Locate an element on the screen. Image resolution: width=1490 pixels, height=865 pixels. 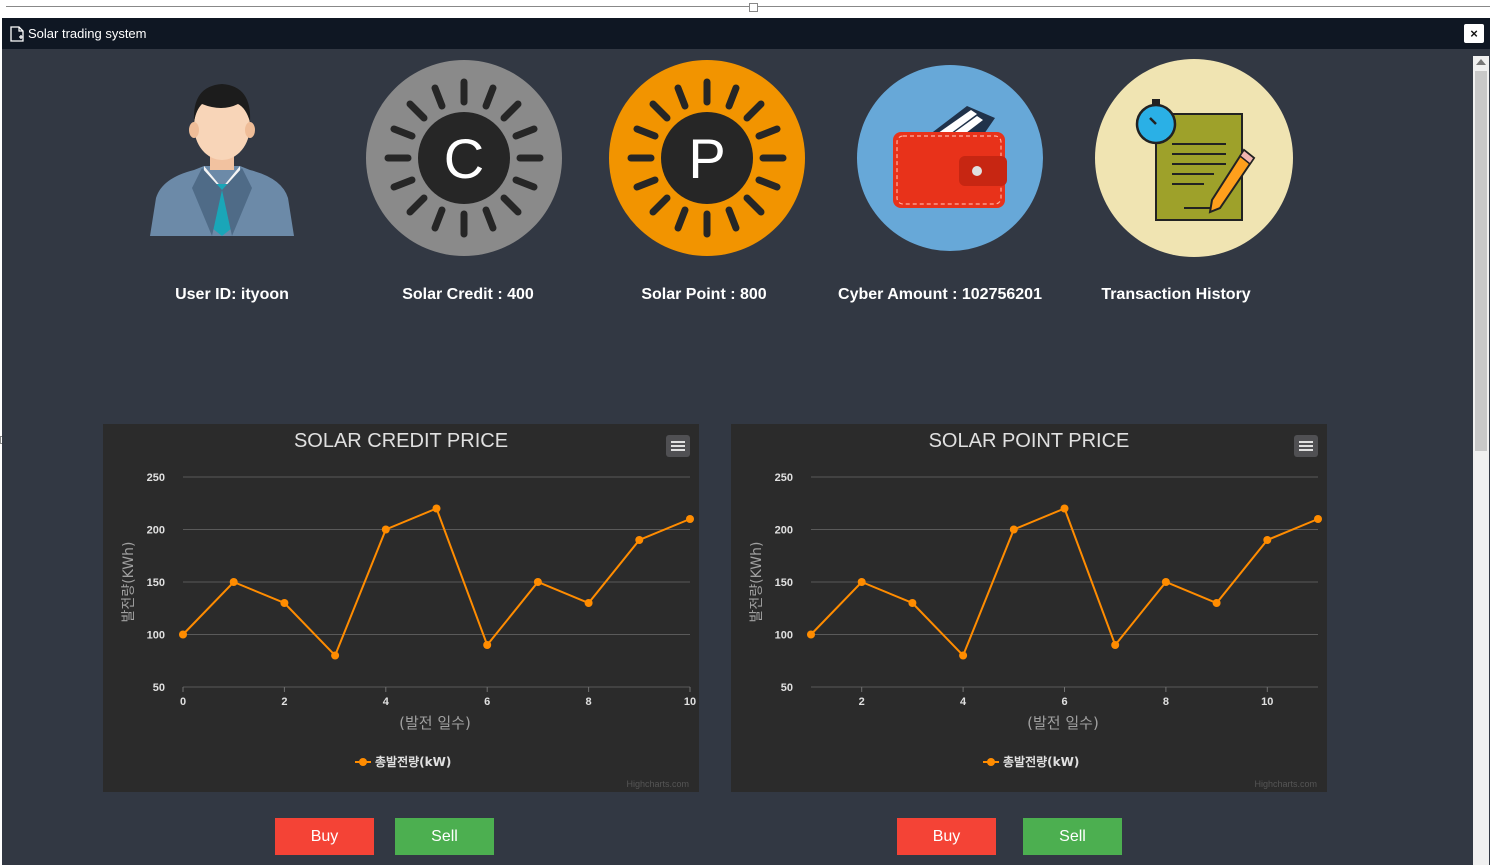
user-avatar is located at coordinates (222, 148).